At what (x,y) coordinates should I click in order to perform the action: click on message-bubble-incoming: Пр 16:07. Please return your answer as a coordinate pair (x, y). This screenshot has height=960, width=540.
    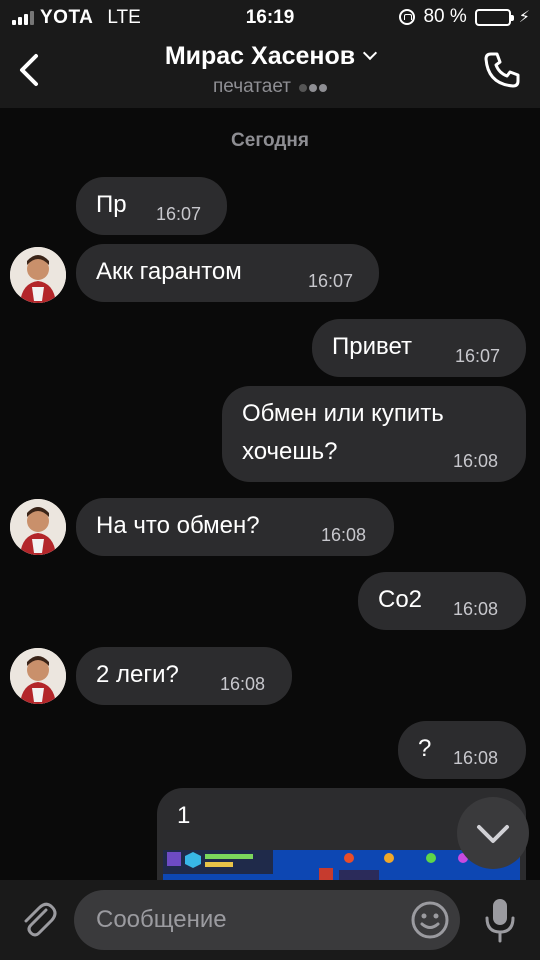
    Looking at the image, I should click on (151, 206).